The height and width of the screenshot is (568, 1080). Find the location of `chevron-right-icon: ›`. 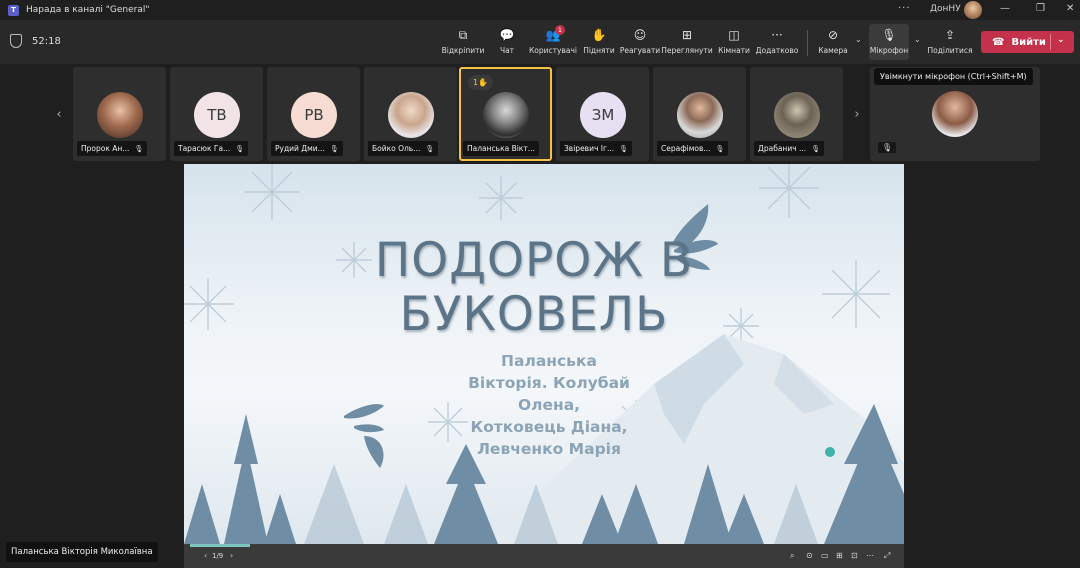

chevron-right-icon: › is located at coordinates (857, 114).